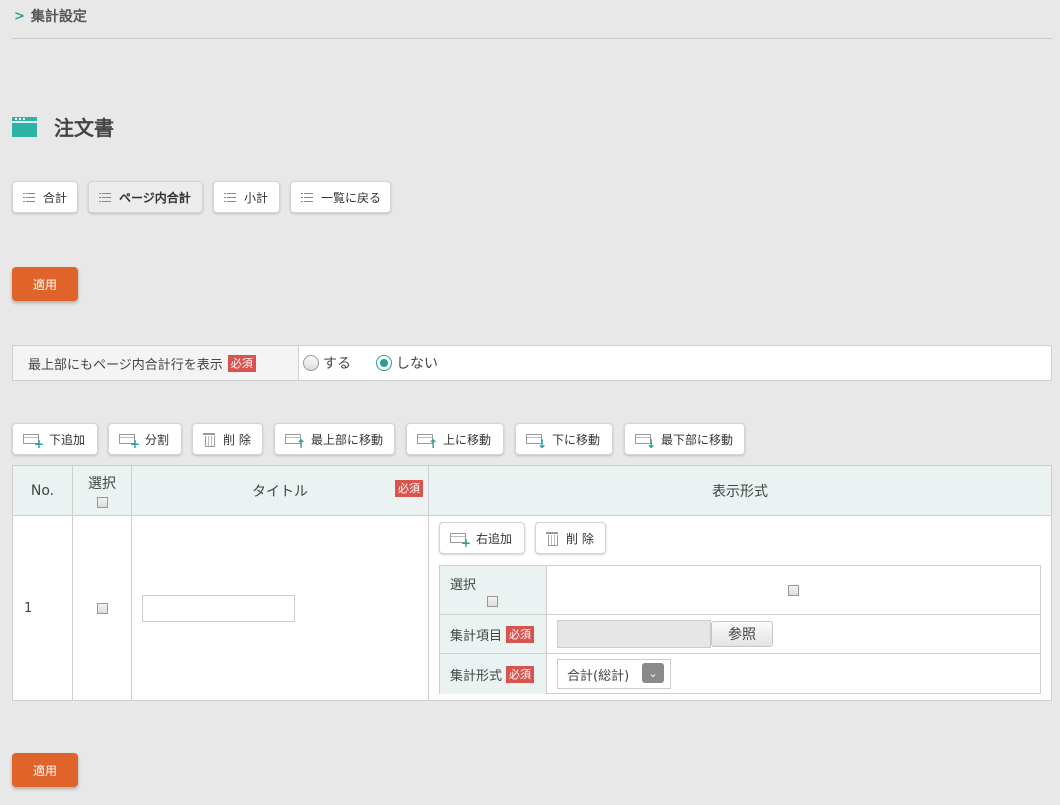 The height and width of the screenshot is (805, 1060). I want to click on move-up-button: ↑ 上に移動, so click(455, 439).